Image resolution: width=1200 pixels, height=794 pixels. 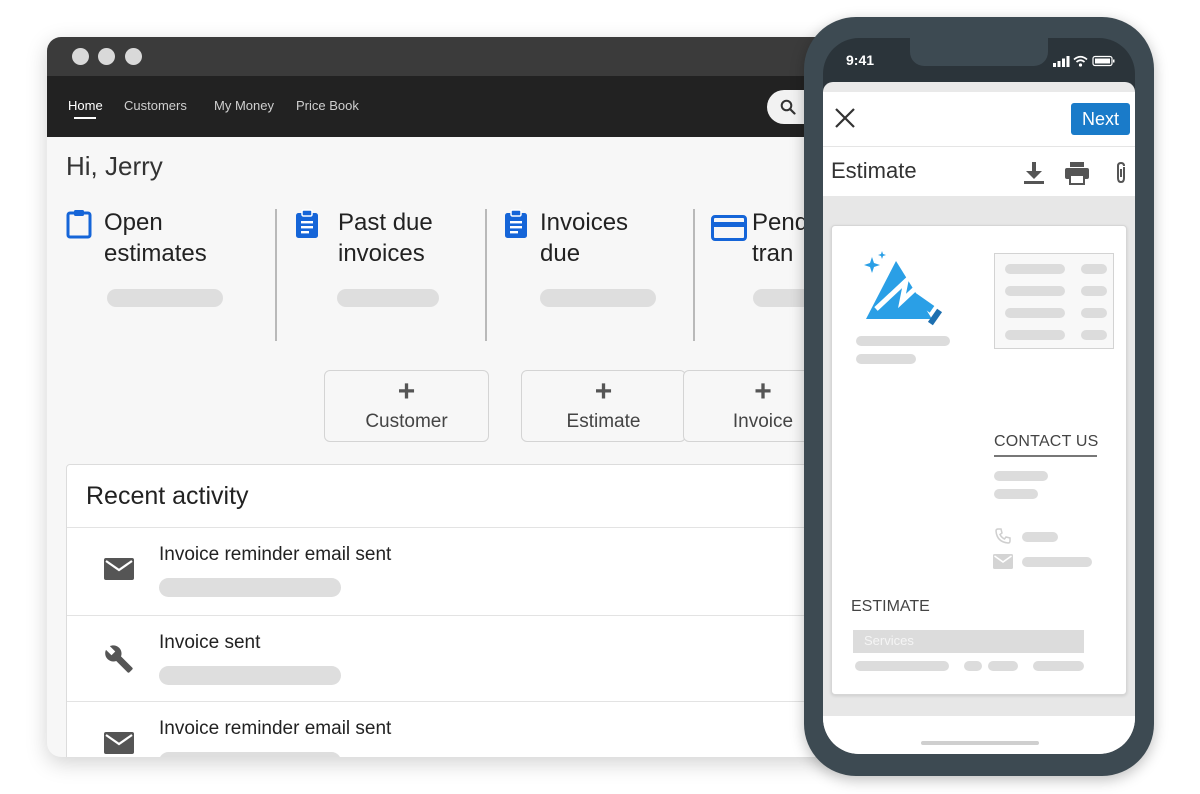 What do you see at coordinates (119, 659) in the screenshot?
I see `wrench-icon` at bounding box center [119, 659].